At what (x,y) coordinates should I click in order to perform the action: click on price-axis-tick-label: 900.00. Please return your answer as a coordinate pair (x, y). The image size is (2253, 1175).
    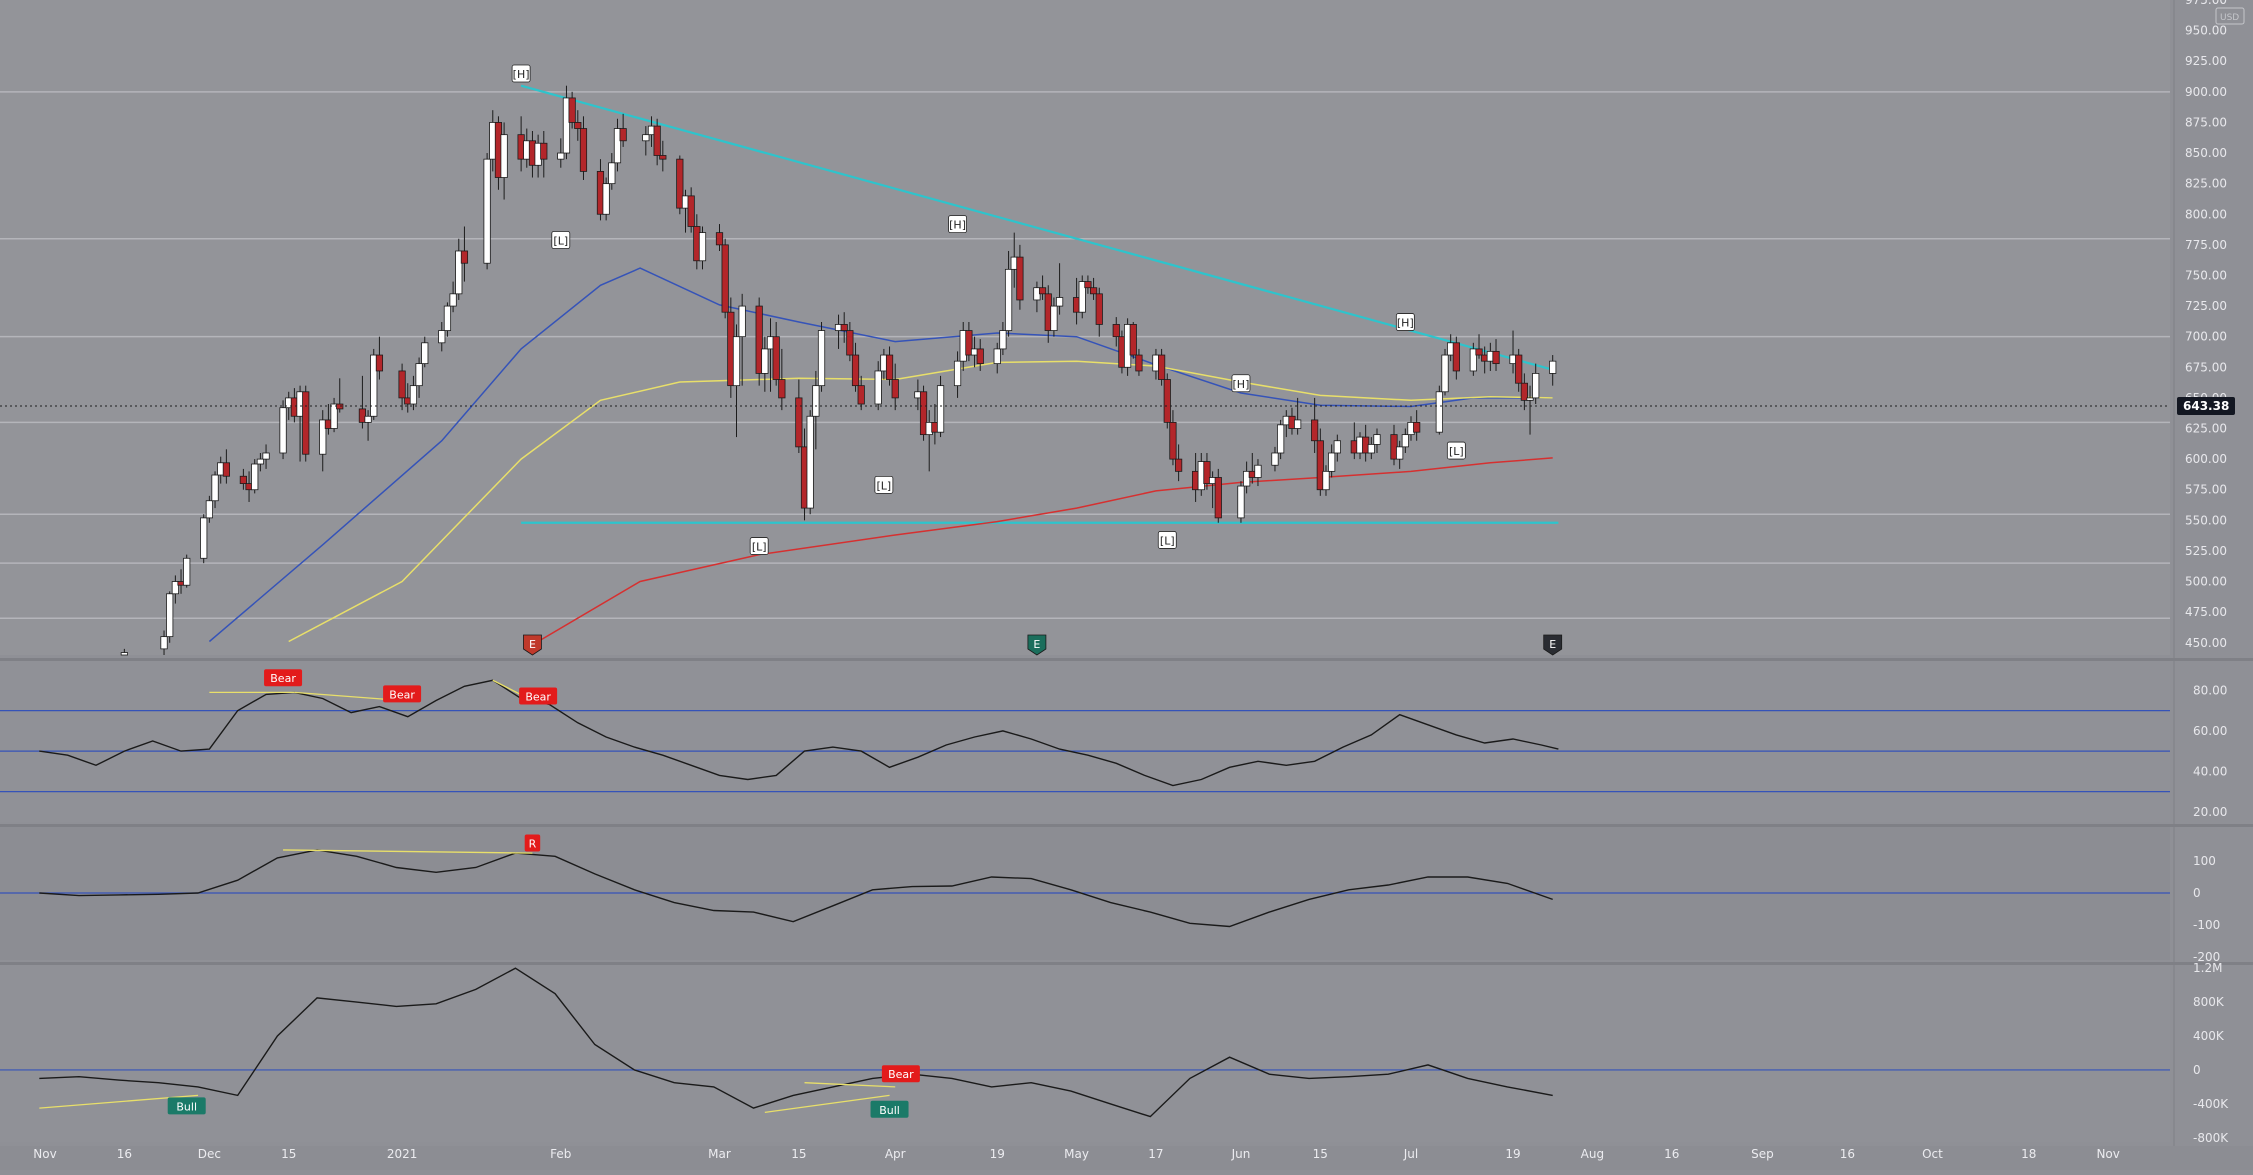
    Looking at the image, I should click on (2206, 92).